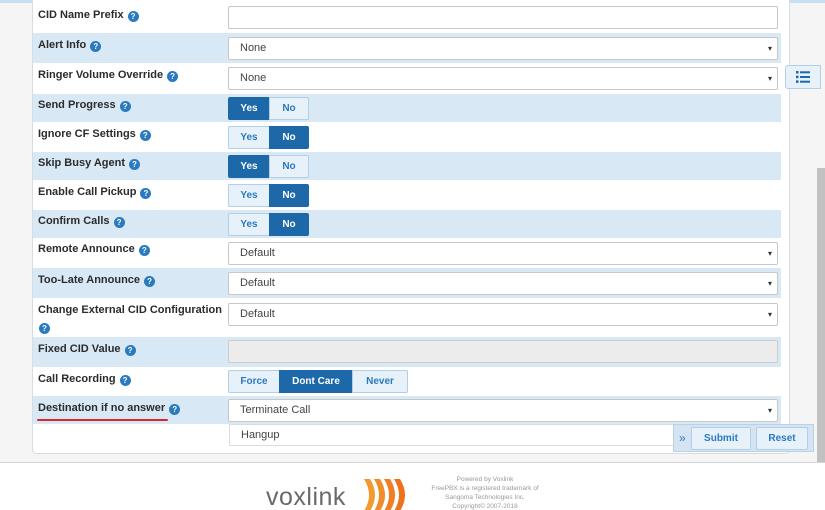 This screenshot has width=825, height=510. I want to click on alert-info-select: None ▾, so click(503, 48).